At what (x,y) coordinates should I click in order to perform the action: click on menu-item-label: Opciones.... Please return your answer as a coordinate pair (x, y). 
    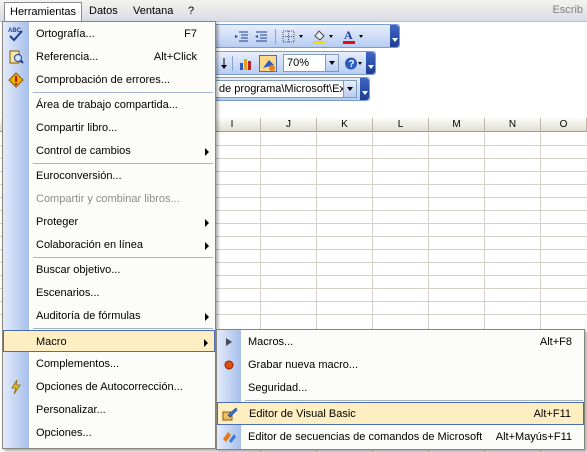
    Looking at the image, I should click on (64, 433).